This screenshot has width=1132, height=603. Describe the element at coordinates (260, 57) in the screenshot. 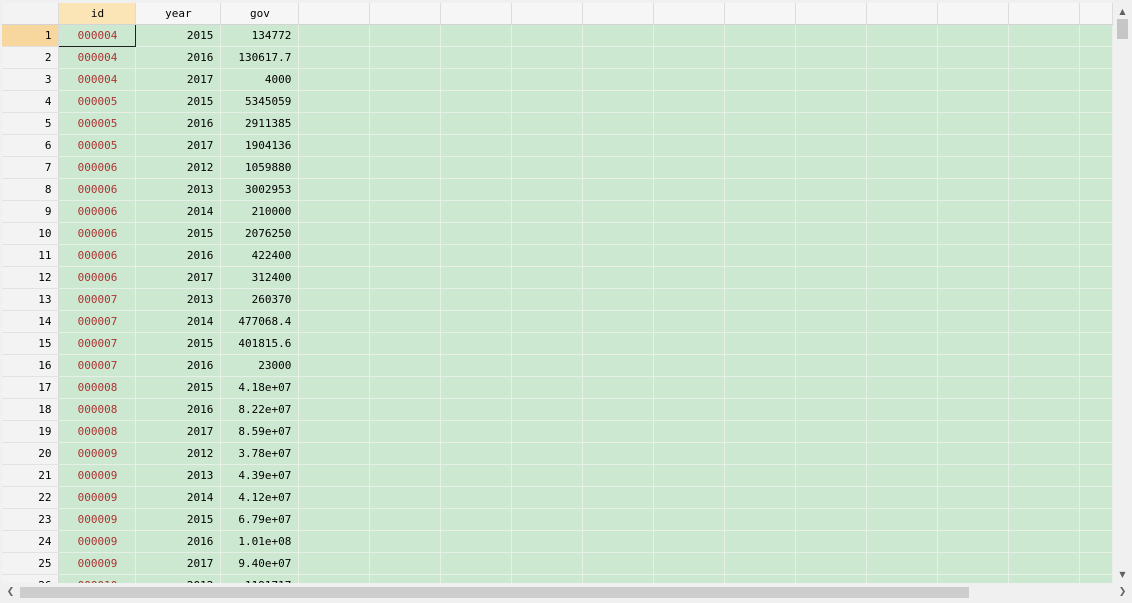

I see `cell-gov: 130617.7` at that location.